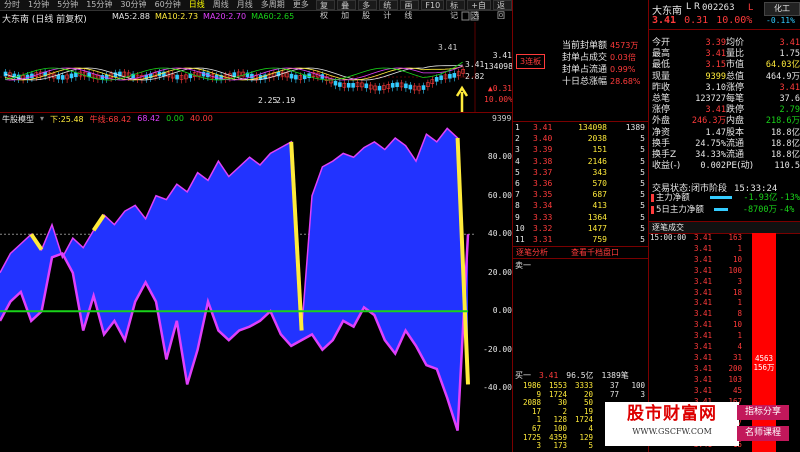  Describe the element at coordinates (149, 118) in the screenshot. I see `indicator-legend-value: 68.42` at that location.